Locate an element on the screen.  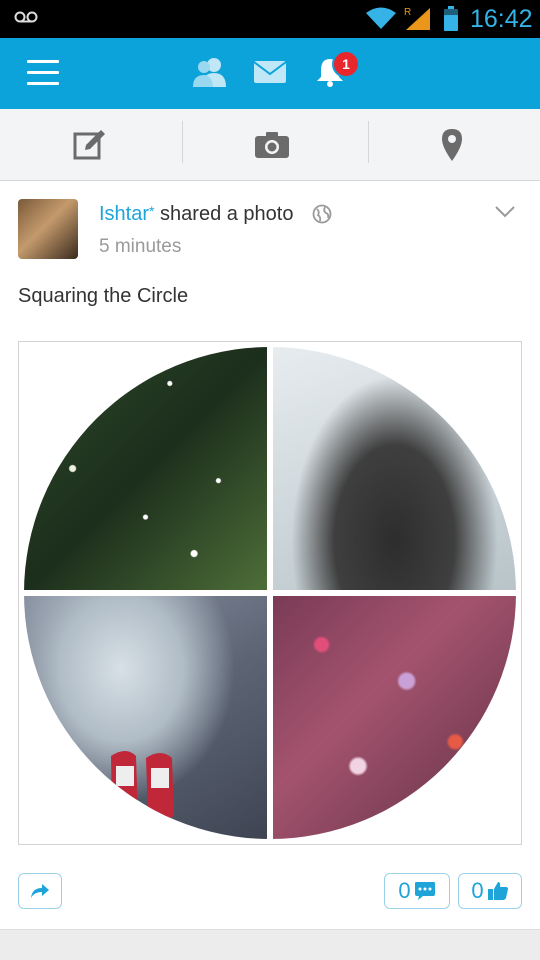
post-text: Squaring the Circle is located at coordinates (103, 296).